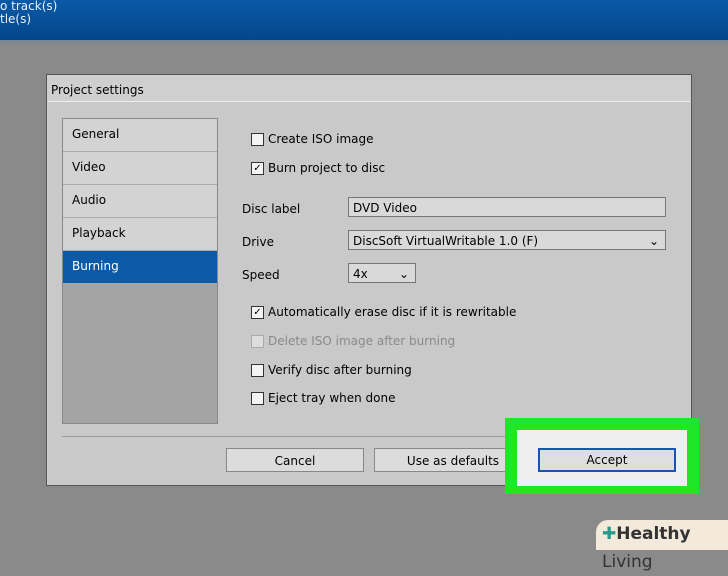  Describe the element at coordinates (360, 274) in the screenshot. I see `speed-value: 4x` at that location.